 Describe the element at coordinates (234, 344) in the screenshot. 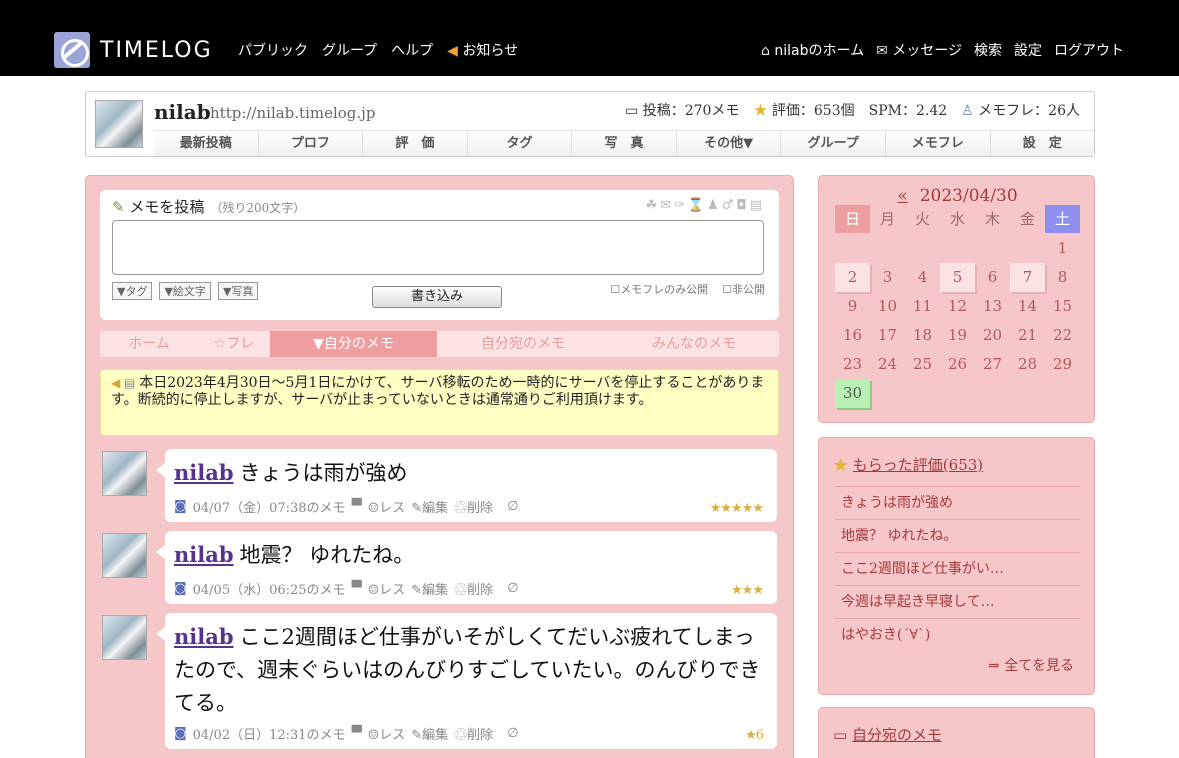

I see `tab-star-friends: ☆フレ` at that location.